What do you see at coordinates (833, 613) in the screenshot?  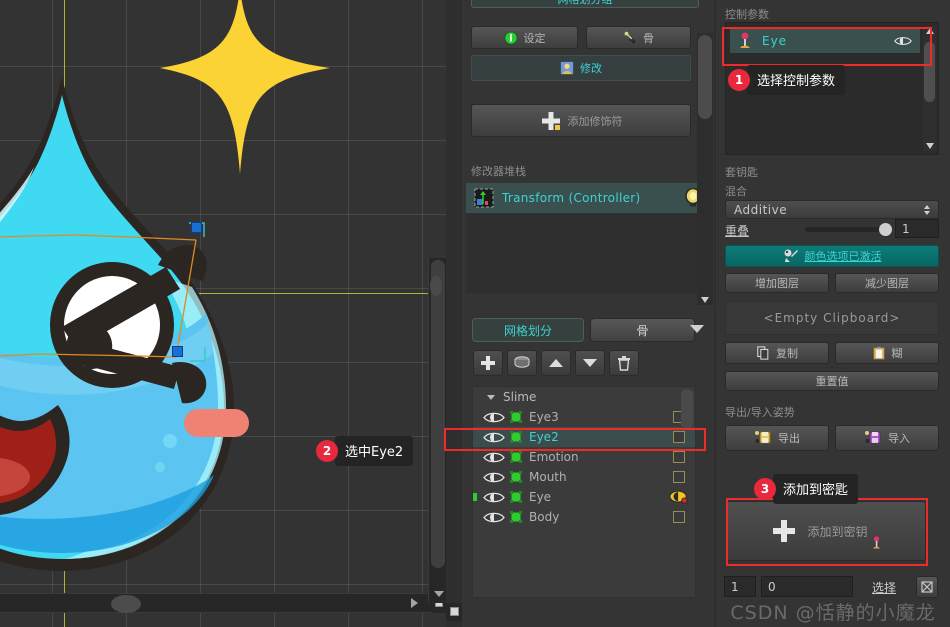 I see `watermark: CSDN @恬静的小魔龙` at bounding box center [833, 613].